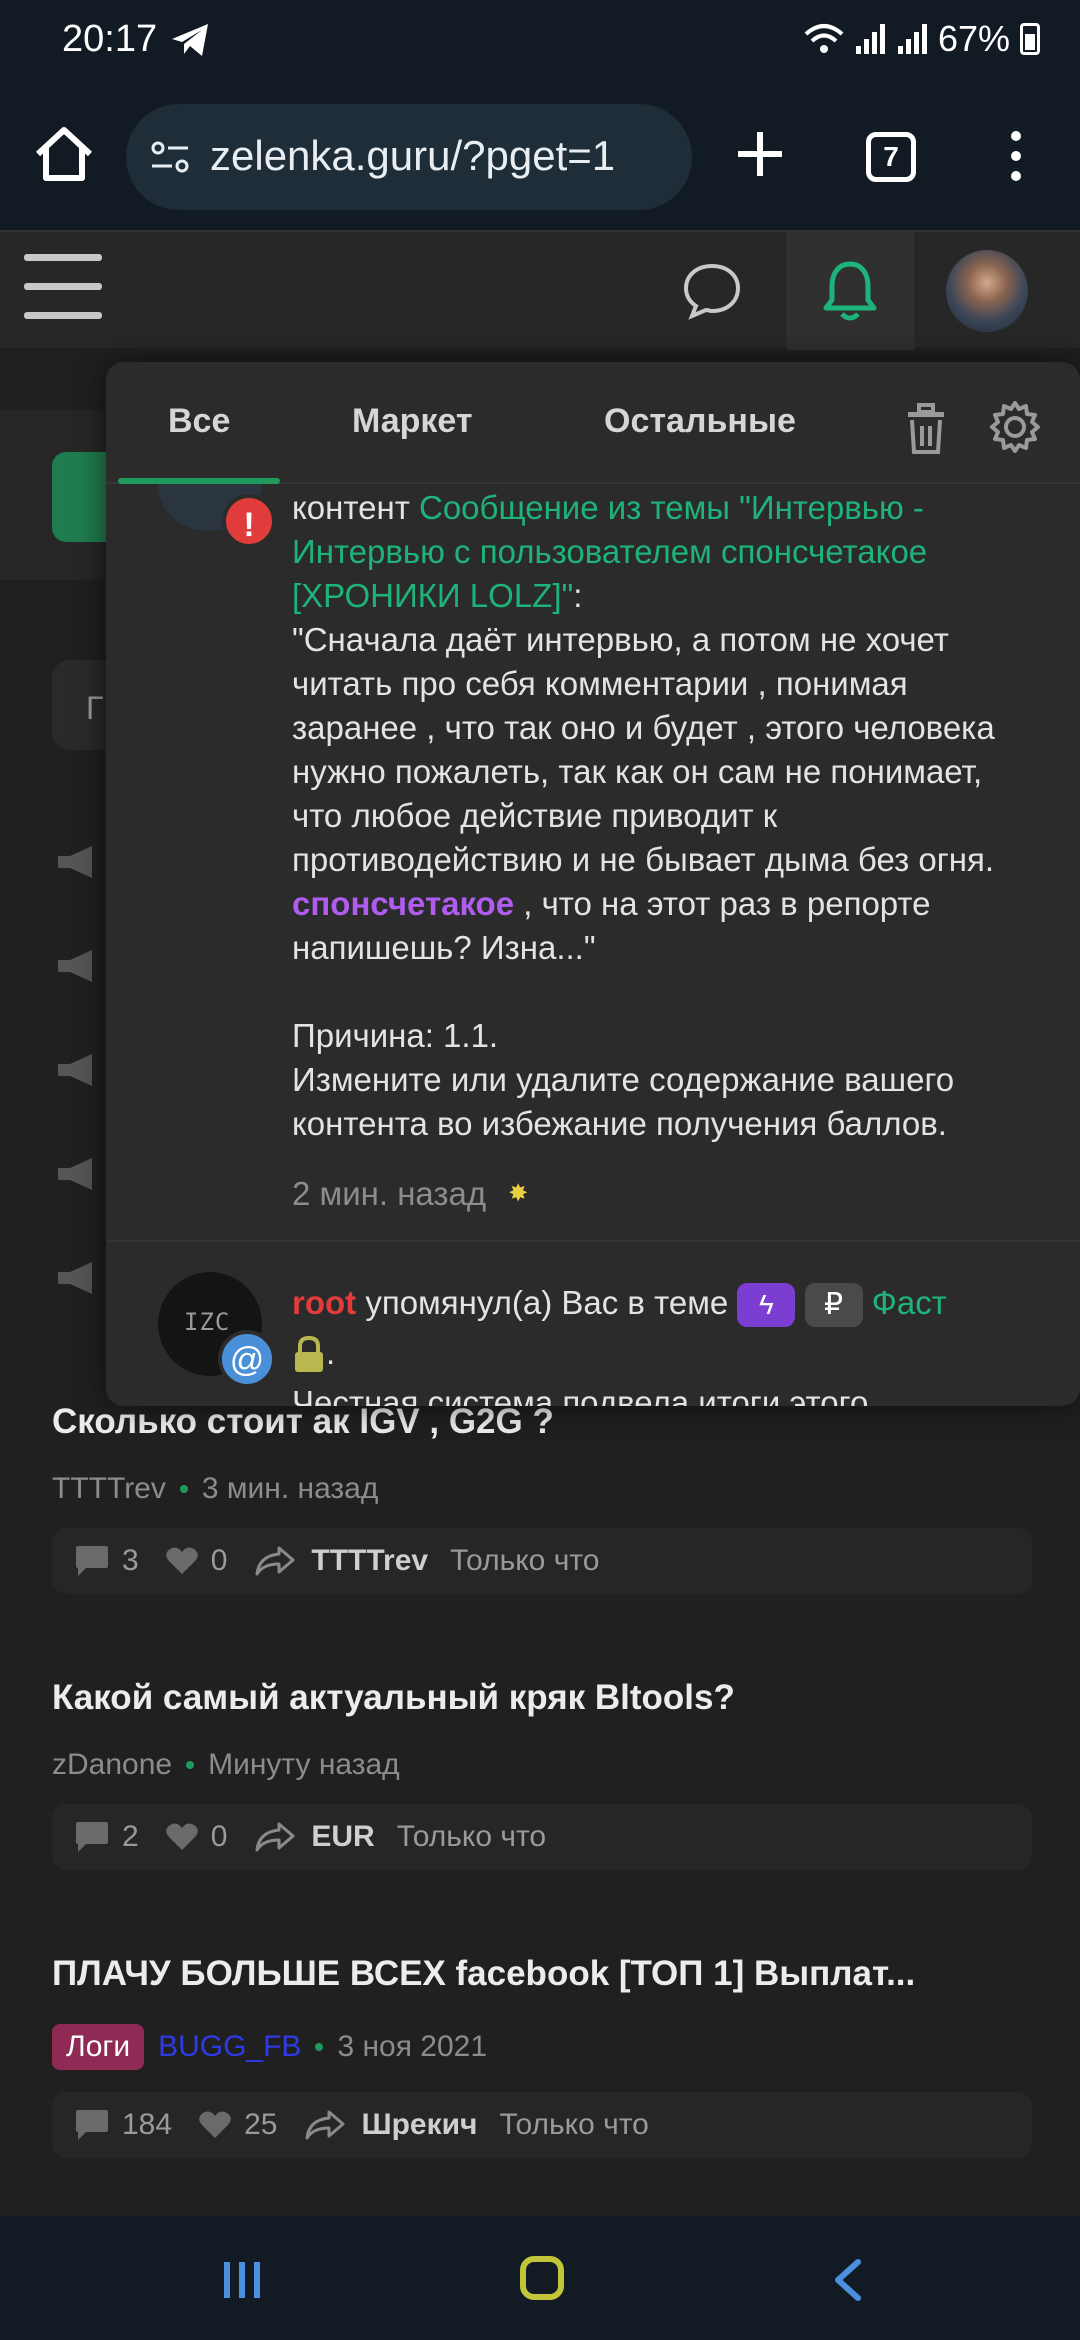  Describe the element at coordinates (403, 903) in the screenshot. I see `mentioned-user: спонсчетакое` at that location.